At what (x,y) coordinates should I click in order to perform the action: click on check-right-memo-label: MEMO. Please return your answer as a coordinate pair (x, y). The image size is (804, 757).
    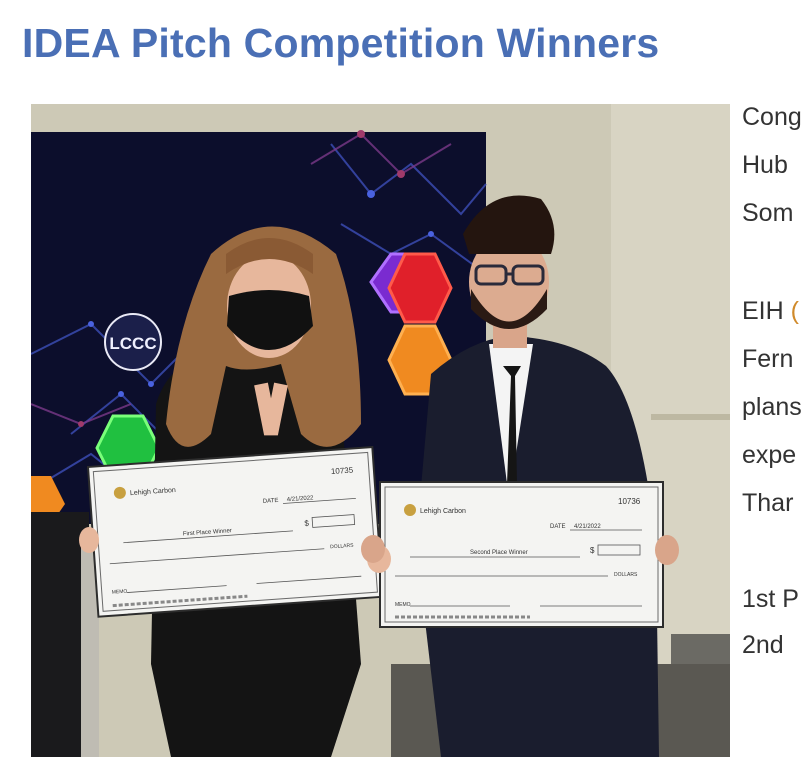
    Looking at the image, I should click on (403, 605).